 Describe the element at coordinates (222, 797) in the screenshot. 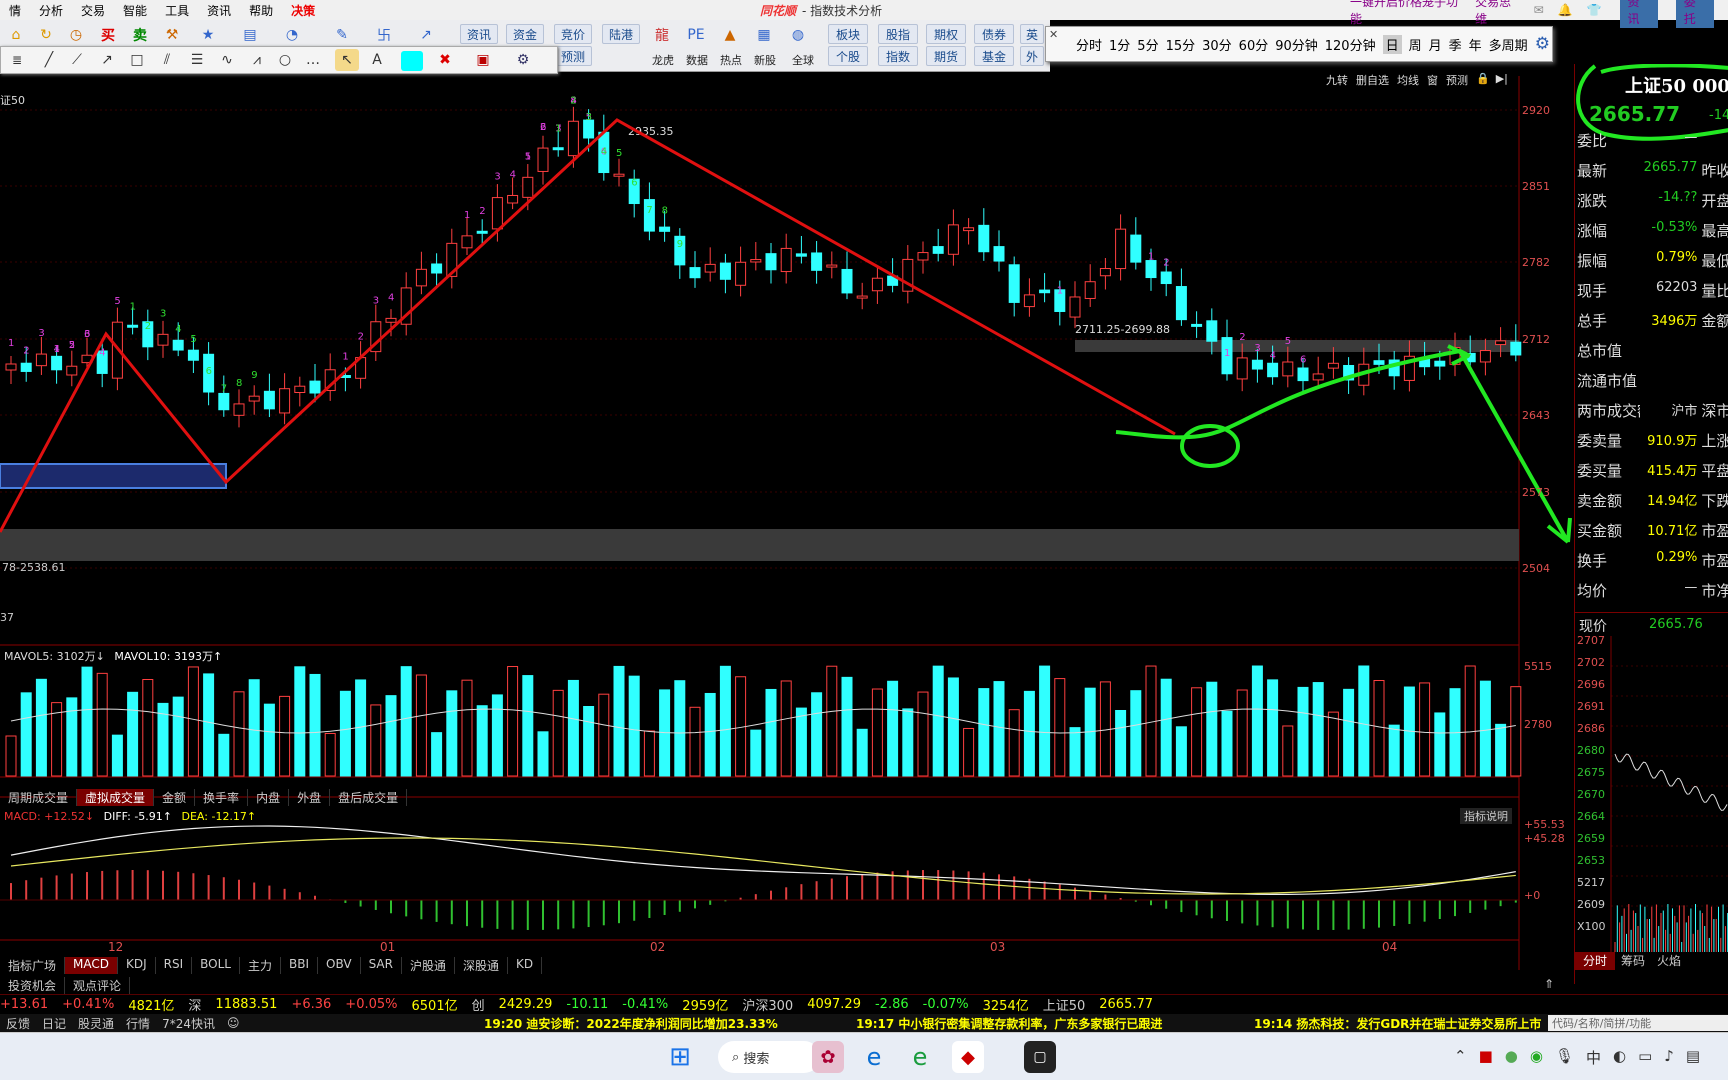

I see `vol-tab-turnover: 换手率` at that location.